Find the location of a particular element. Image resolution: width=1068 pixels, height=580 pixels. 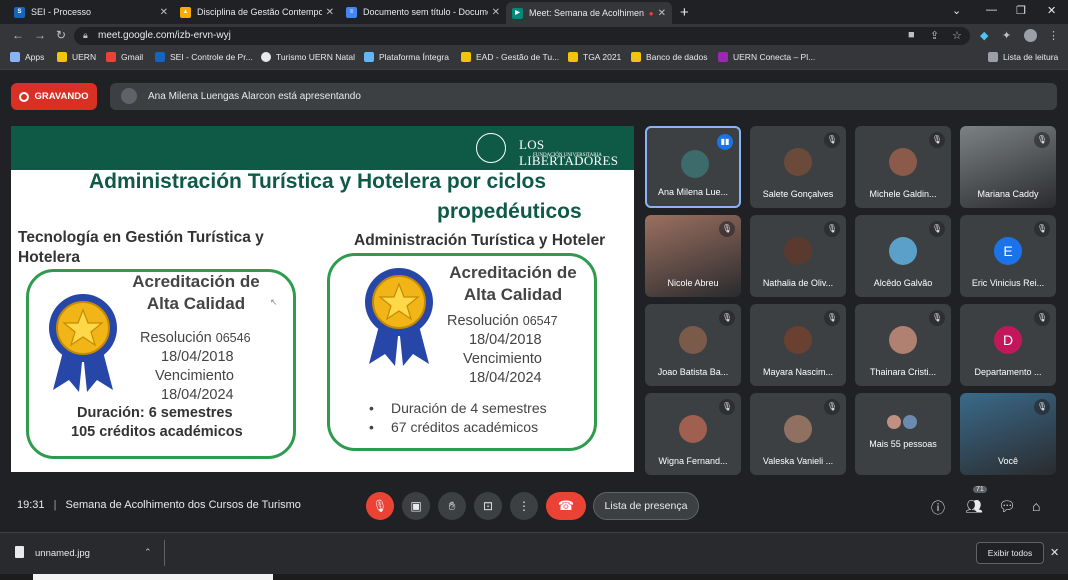

tab-search-icon: ⌄ is located at coordinates (956, 10).